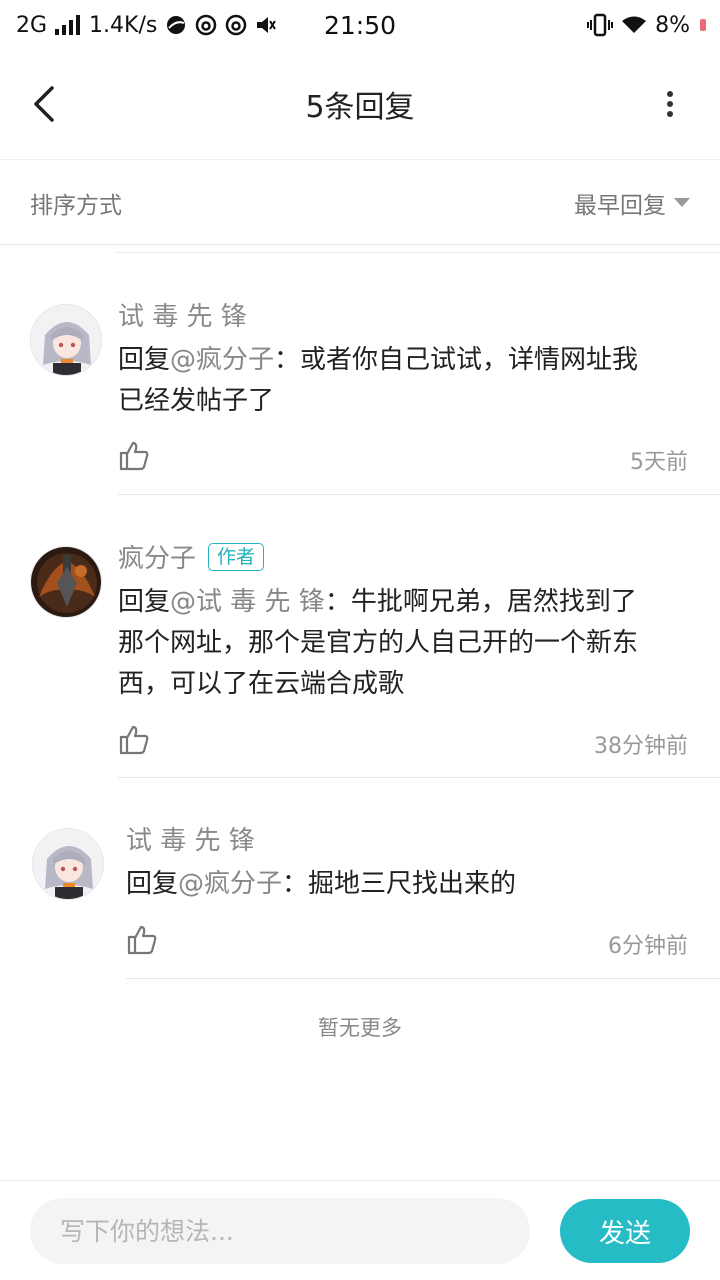 The image size is (720, 1280). Describe the element at coordinates (620, 205) in the screenshot. I see `sort-selected-value: 最早回复` at that location.